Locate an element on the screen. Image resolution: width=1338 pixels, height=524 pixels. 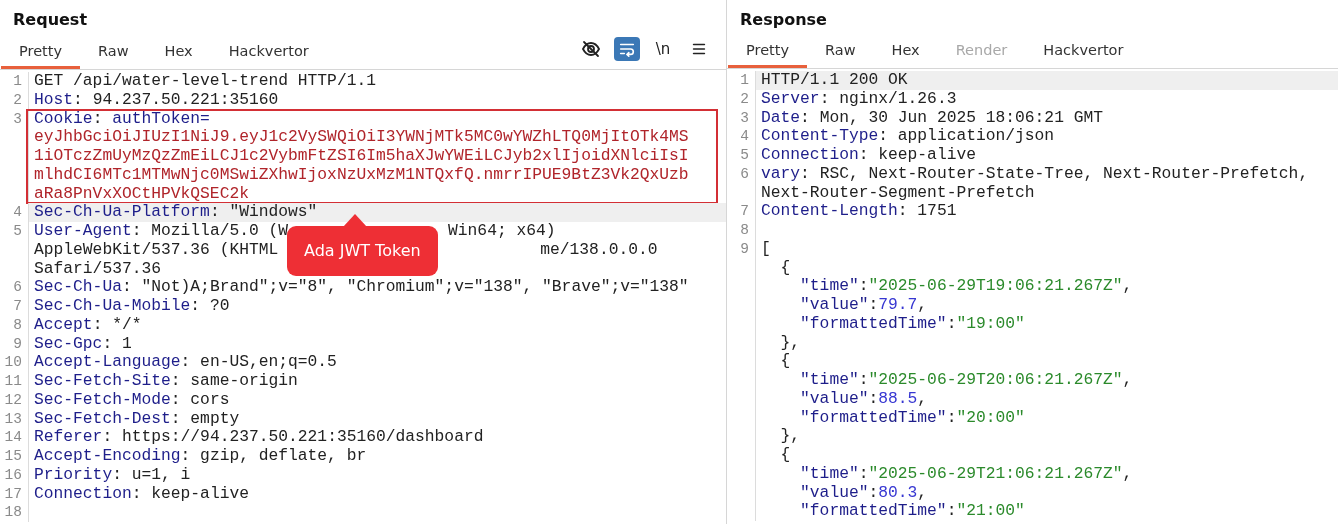
code-line: GET /api/water-level-trend HTTP/1.1 is located at coordinates (205, 81).